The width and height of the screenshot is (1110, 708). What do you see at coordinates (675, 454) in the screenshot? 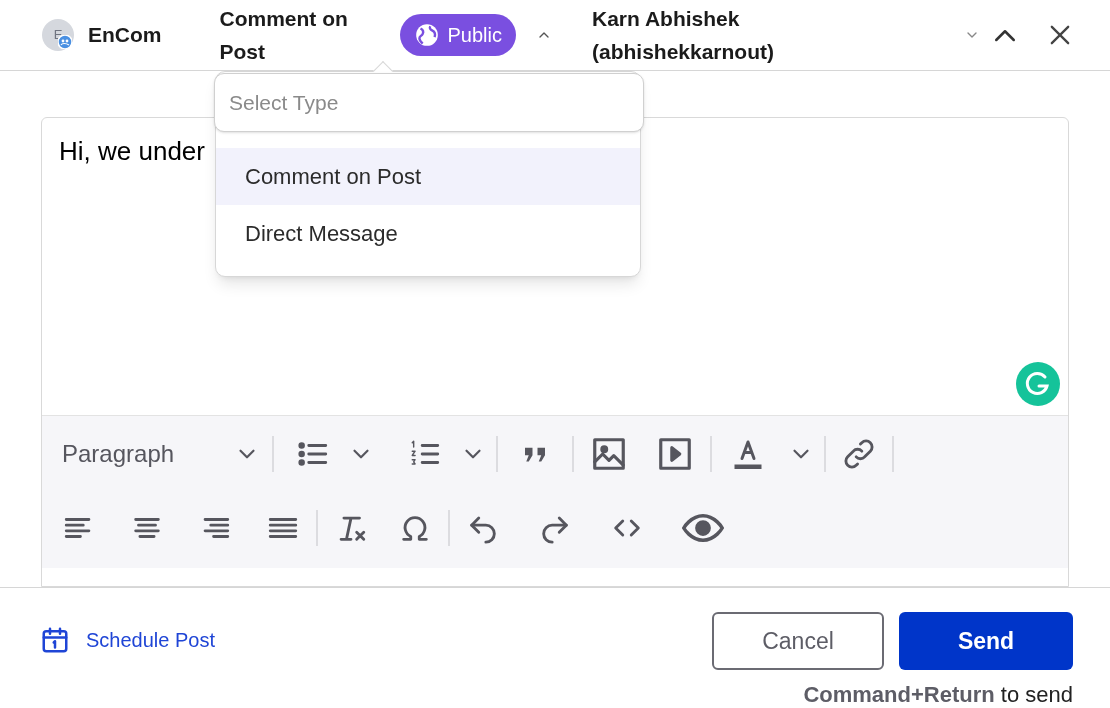
I see `video-icon` at bounding box center [675, 454].